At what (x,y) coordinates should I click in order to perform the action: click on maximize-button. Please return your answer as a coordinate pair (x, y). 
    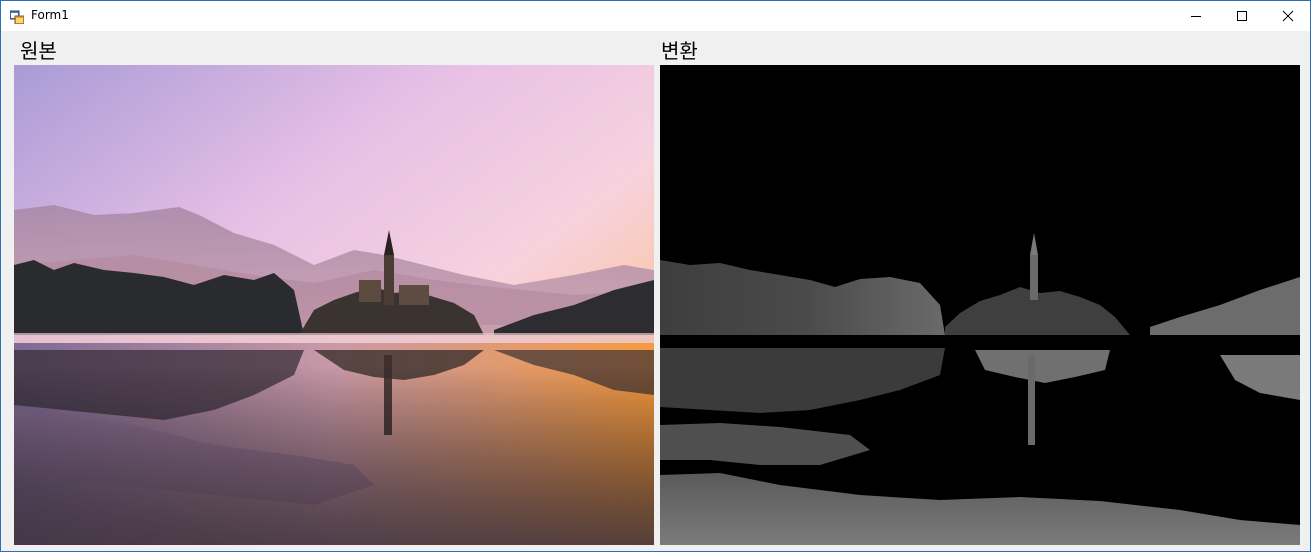
    Looking at the image, I should click on (1242, 16).